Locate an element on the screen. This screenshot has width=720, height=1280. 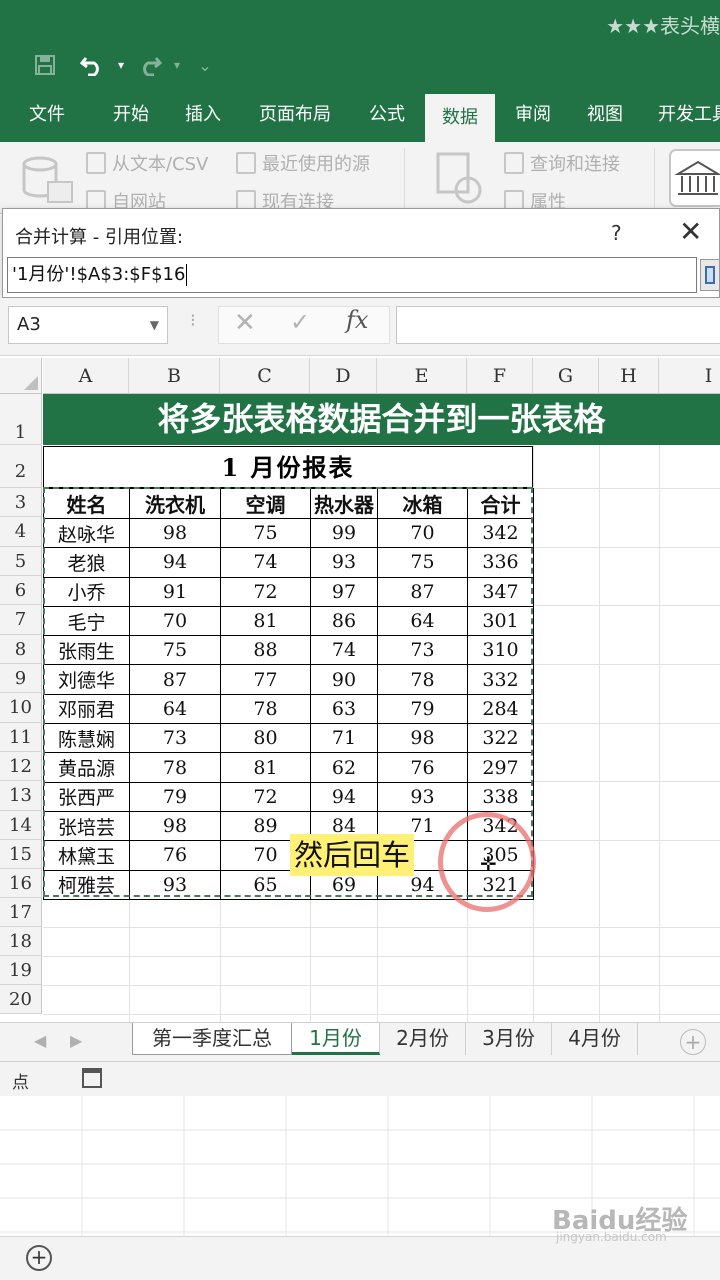
cell: 91 is located at coordinates (175, 591).